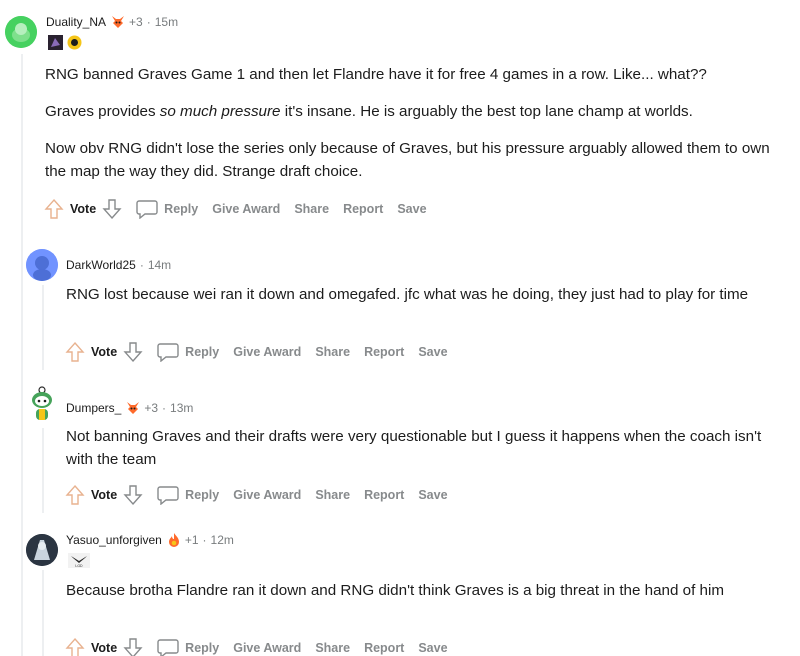 The width and height of the screenshot is (800, 656). I want to click on team-logo-icon: LGD, so click(79, 560).